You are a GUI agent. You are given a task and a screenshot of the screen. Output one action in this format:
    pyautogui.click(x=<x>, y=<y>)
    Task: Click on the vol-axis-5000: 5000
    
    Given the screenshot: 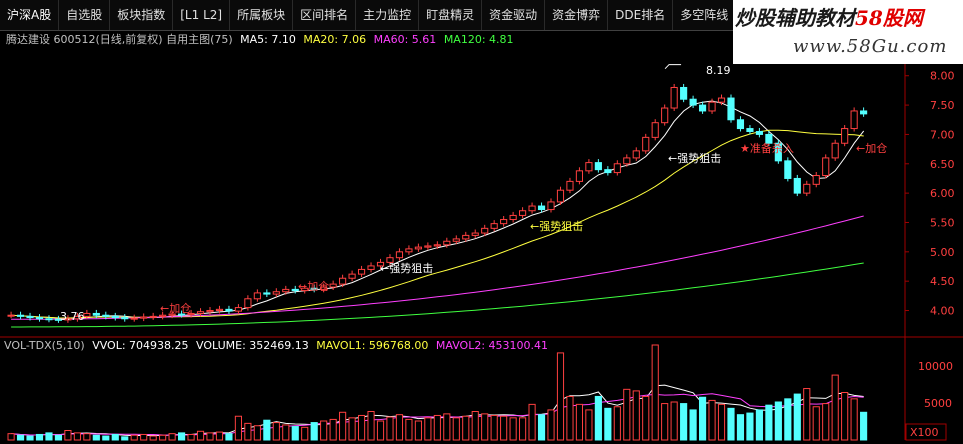 What is the action you would take?
    pyautogui.click(x=938, y=403)
    